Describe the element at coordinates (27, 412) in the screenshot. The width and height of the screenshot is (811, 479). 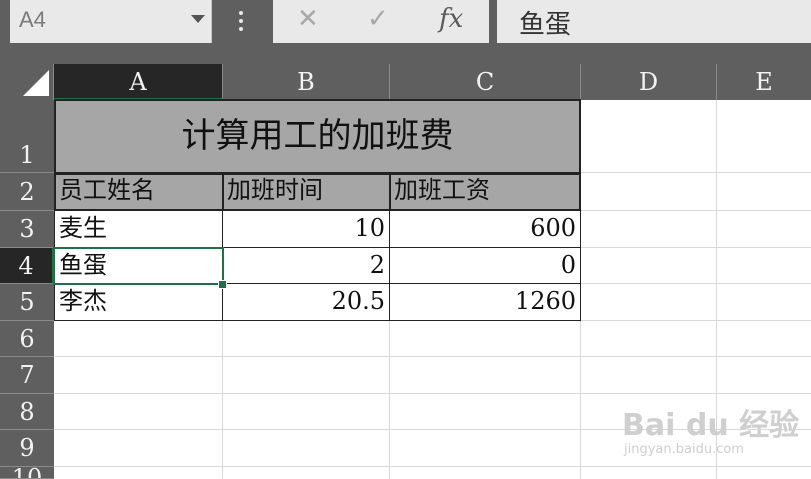
I see `row-header-8: 8` at that location.